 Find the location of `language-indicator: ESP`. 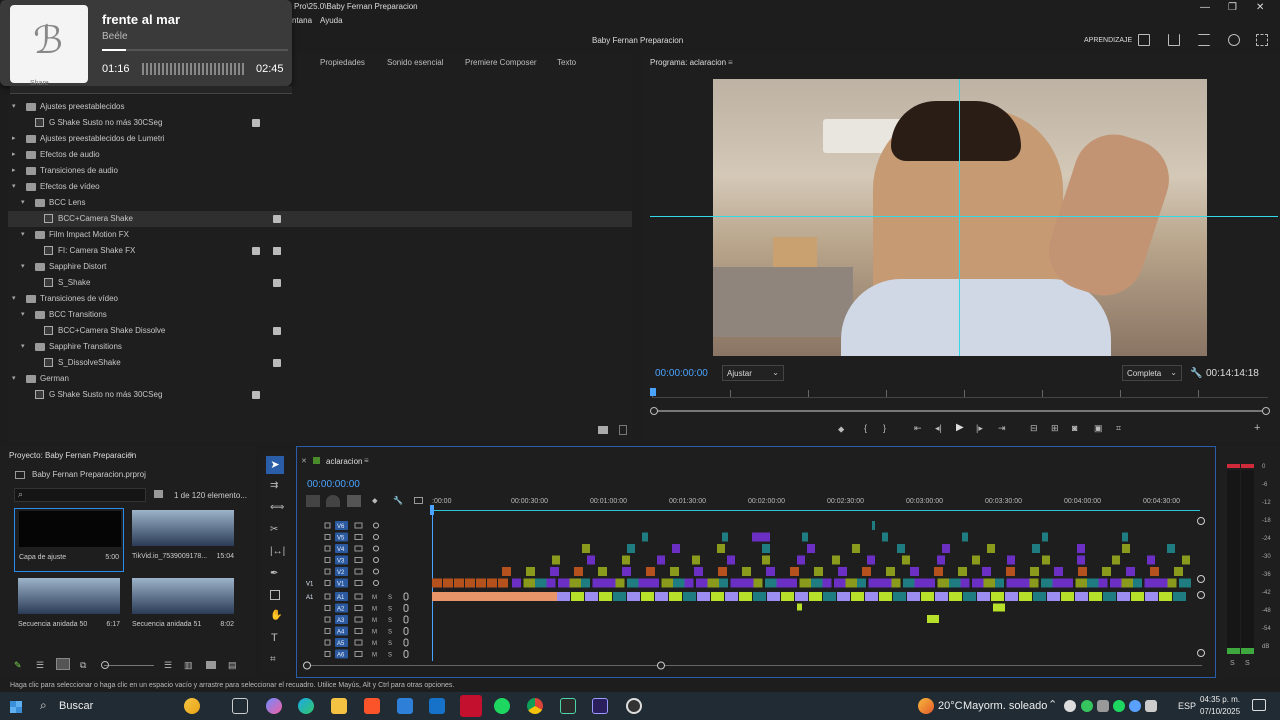

language-indicator: ESP is located at coordinates (1187, 706).